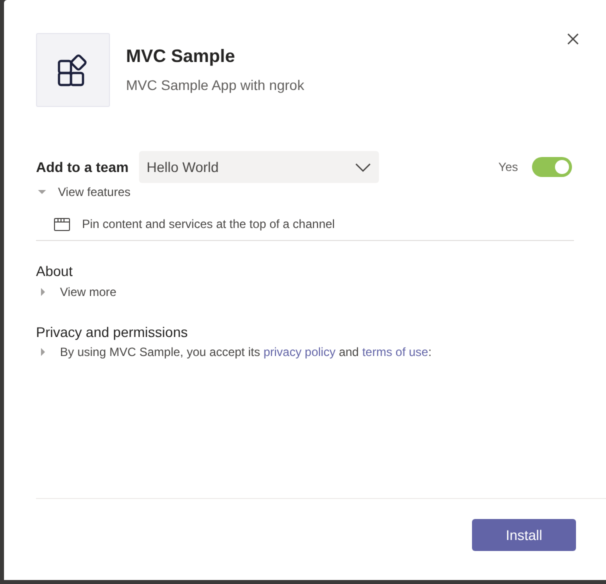  What do you see at coordinates (208, 224) in the screenshot?
I see `feature-text: Pin content and services at the top of a channel` at bounding box center [208, 224].